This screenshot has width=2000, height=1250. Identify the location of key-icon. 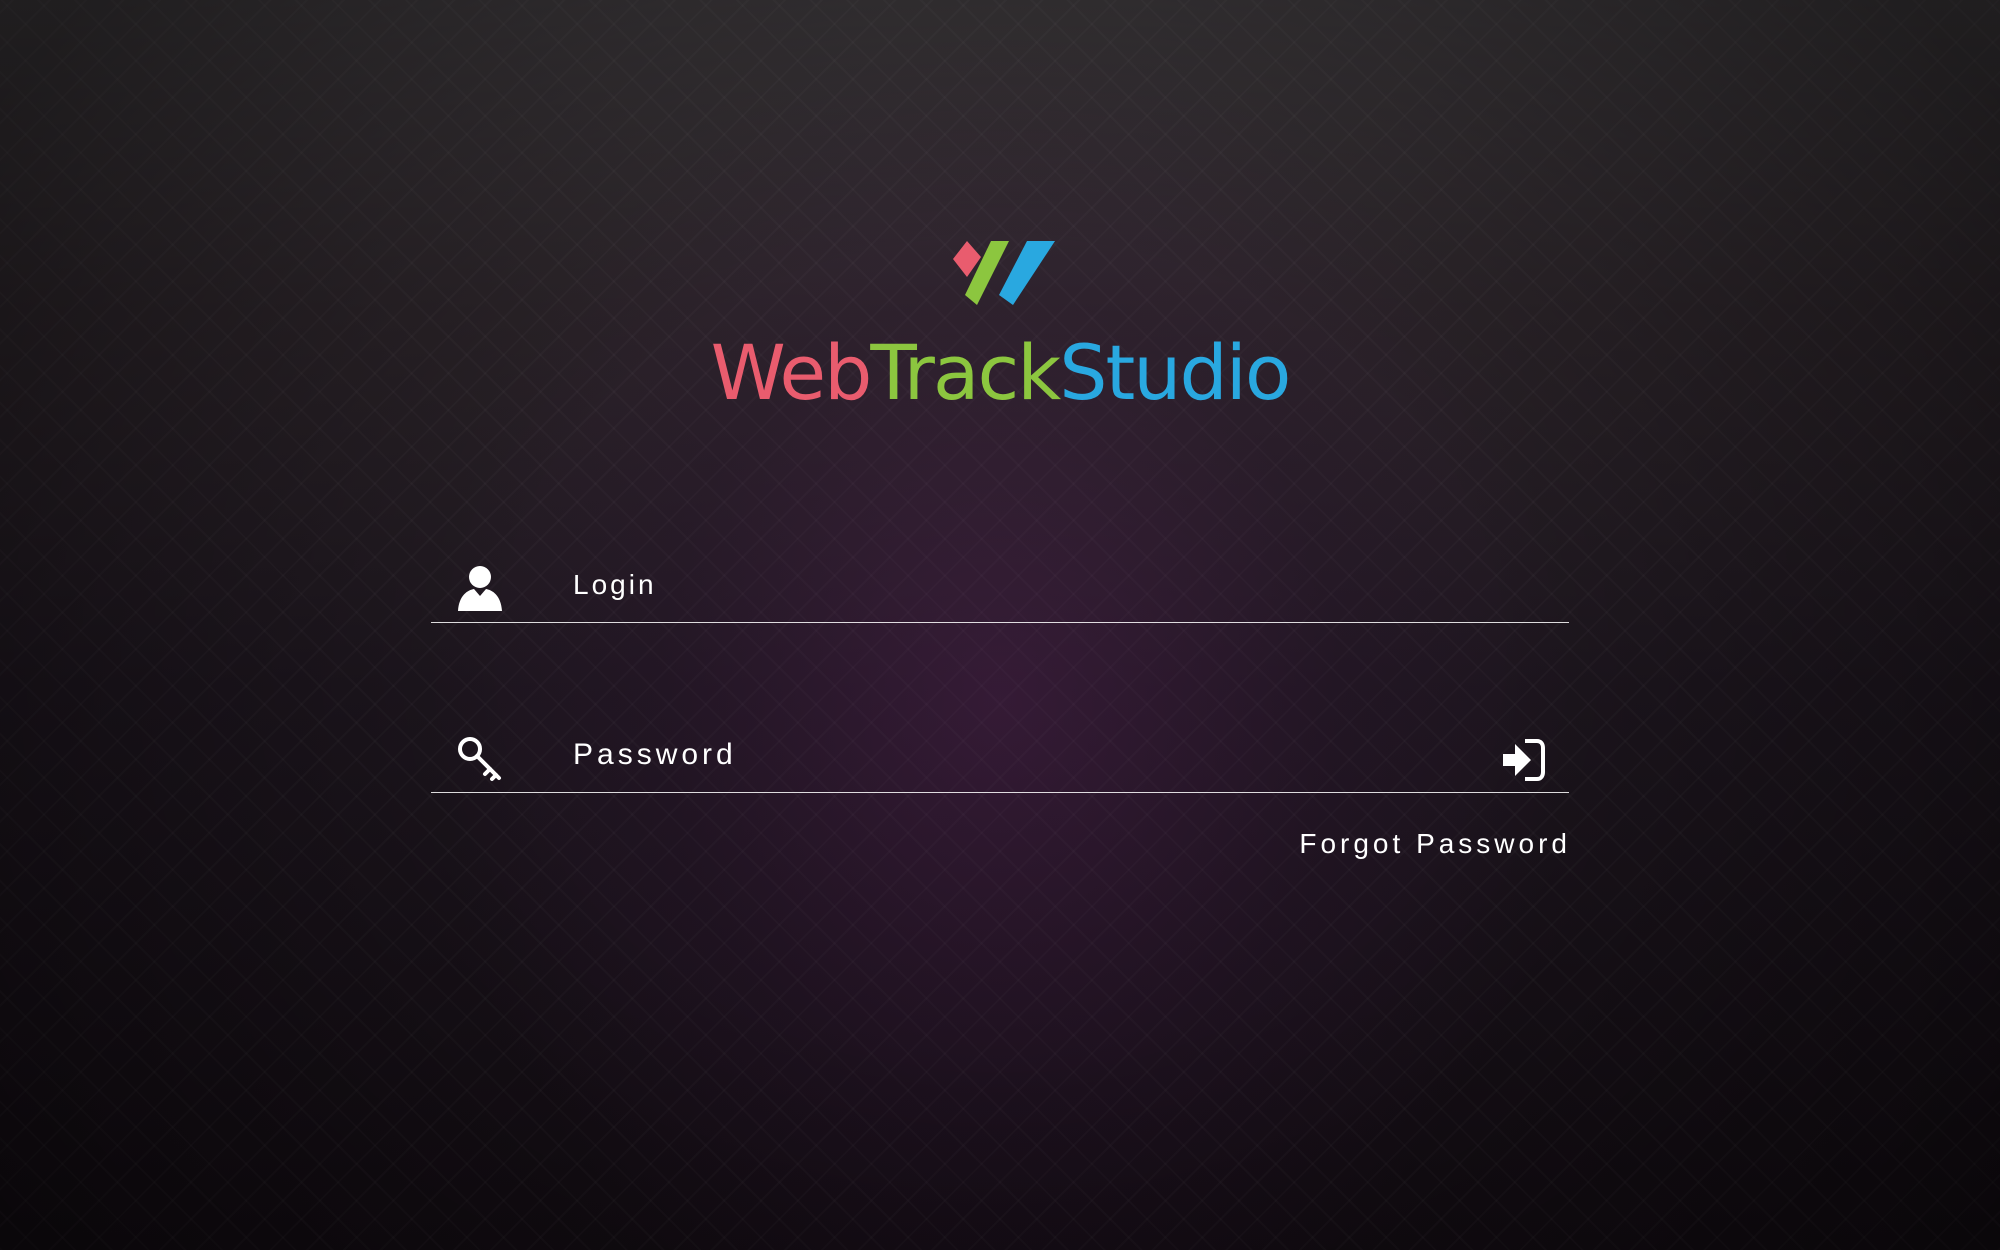
(479, 759).